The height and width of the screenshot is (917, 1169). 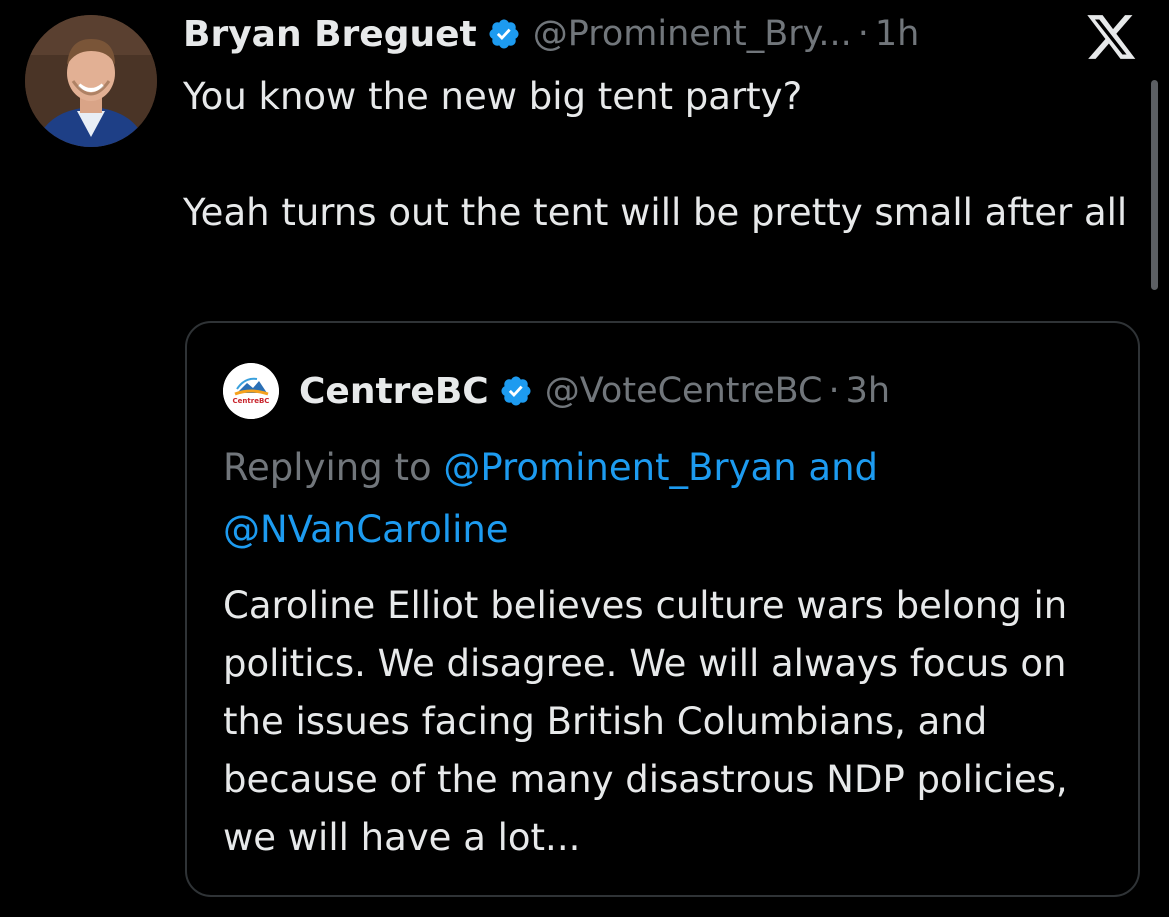 I want to click on author-name: Bryan Breguet, so click(x=330, y=34).